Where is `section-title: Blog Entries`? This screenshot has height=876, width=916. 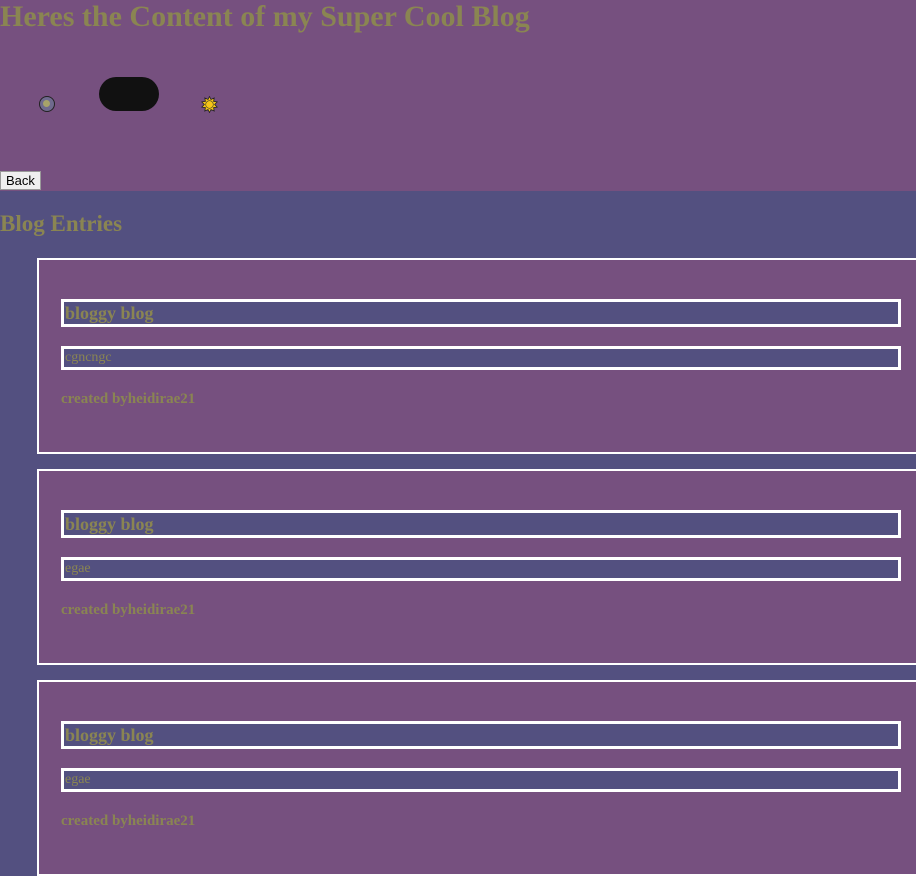 section-title: Blog Entries is located at coordinates (61, 223).